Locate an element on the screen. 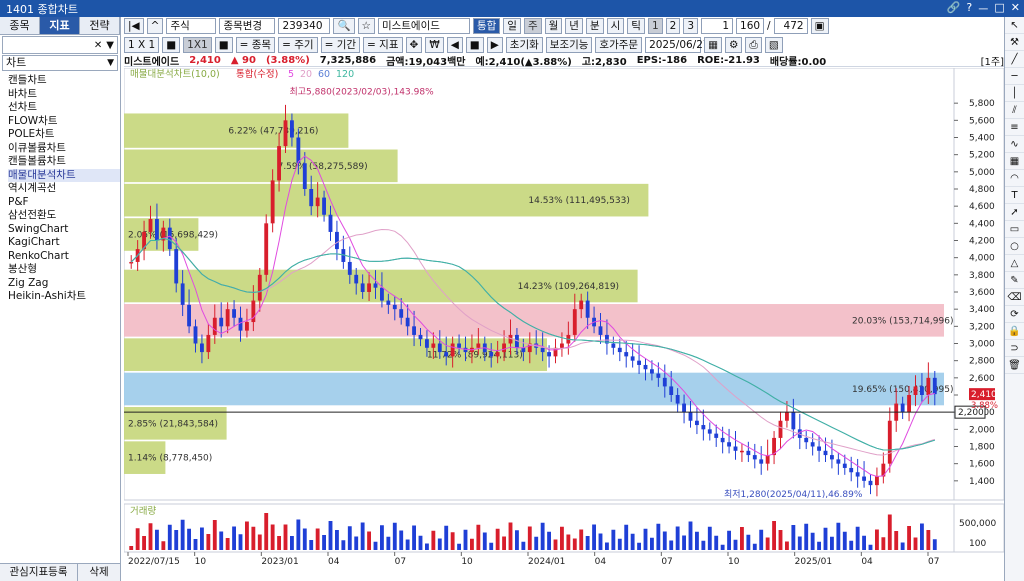 The height and width of the screenshot is (581, 1024). num-1: 1 is located at coordinates (655, 26).